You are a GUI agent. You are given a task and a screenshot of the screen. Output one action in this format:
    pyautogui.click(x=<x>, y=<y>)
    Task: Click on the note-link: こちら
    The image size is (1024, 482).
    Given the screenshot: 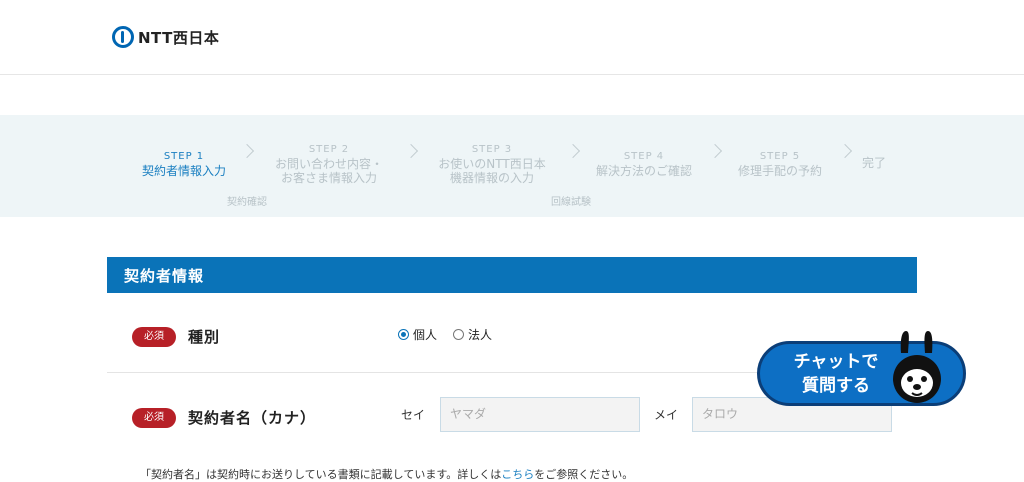 What is the action you would take?
    pyautogui.click(x=517, y=474)
    